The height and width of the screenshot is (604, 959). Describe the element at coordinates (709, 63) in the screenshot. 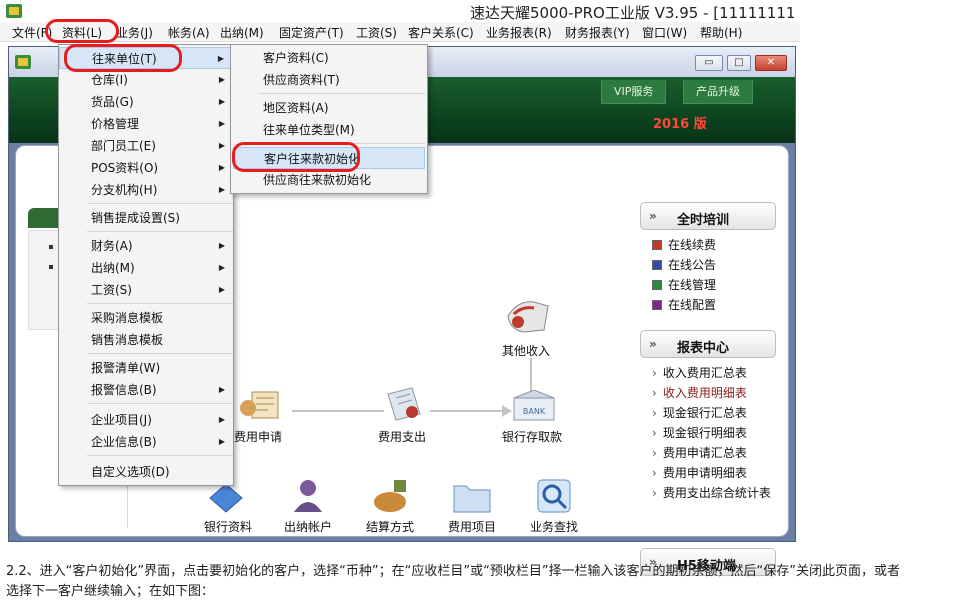

I see `minimize-button: ▭` at that location.